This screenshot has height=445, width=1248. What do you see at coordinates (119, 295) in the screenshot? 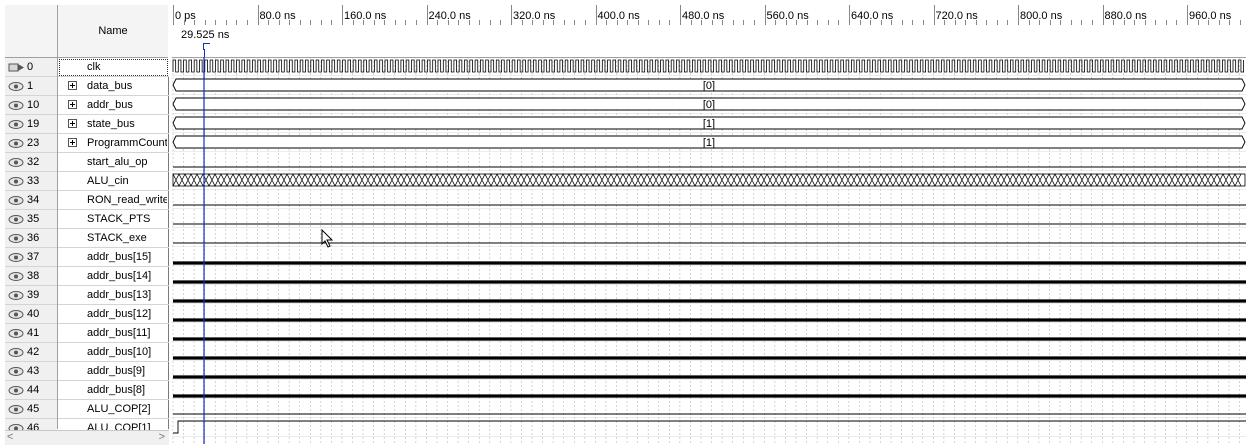
I see `signal-name: addr_bus[13]` at bounding box center [119, 295].